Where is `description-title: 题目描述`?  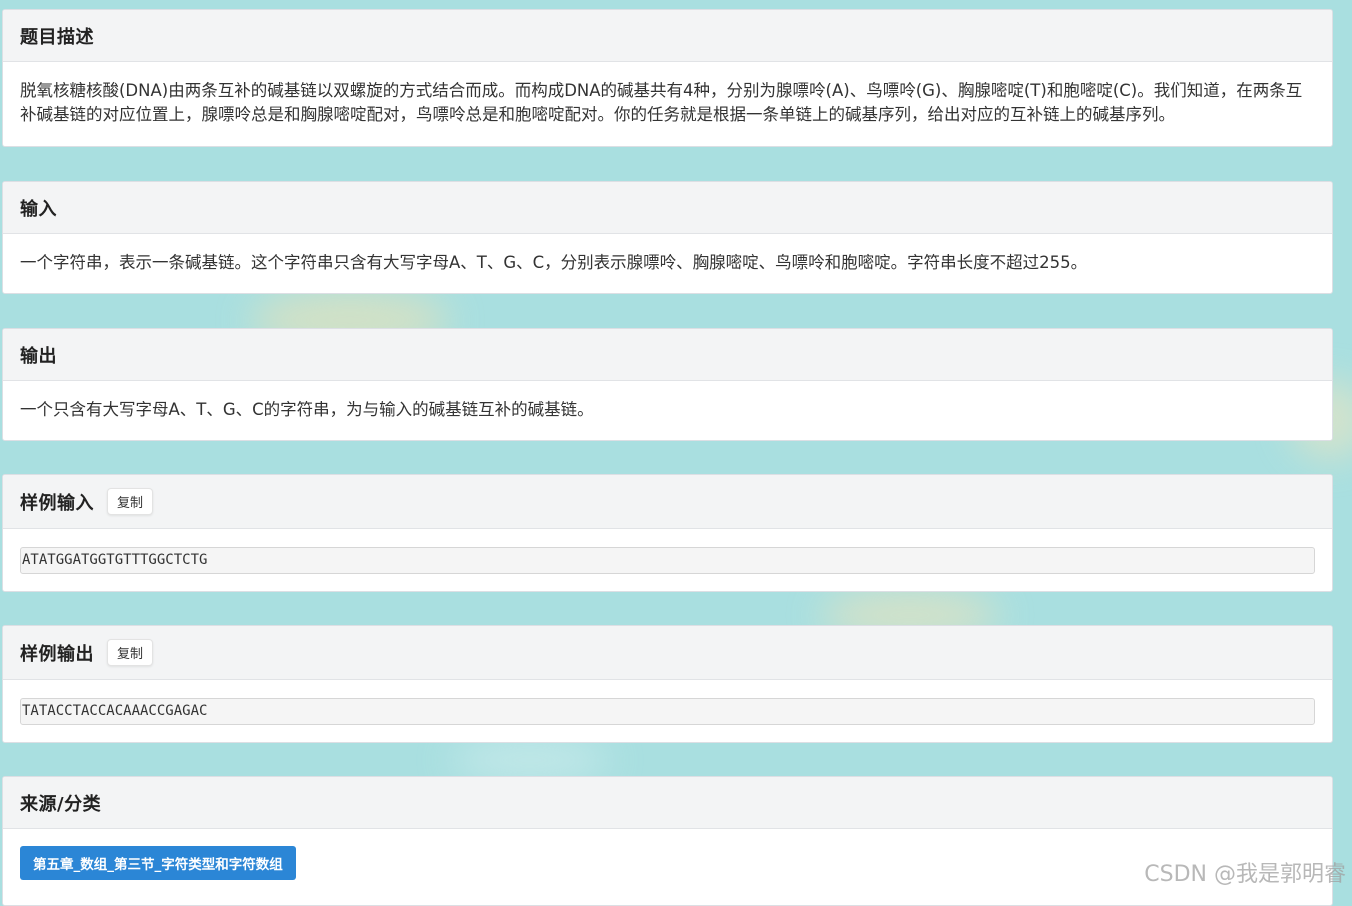 description-title: 题目描述 is located at coordinates (57, 37).